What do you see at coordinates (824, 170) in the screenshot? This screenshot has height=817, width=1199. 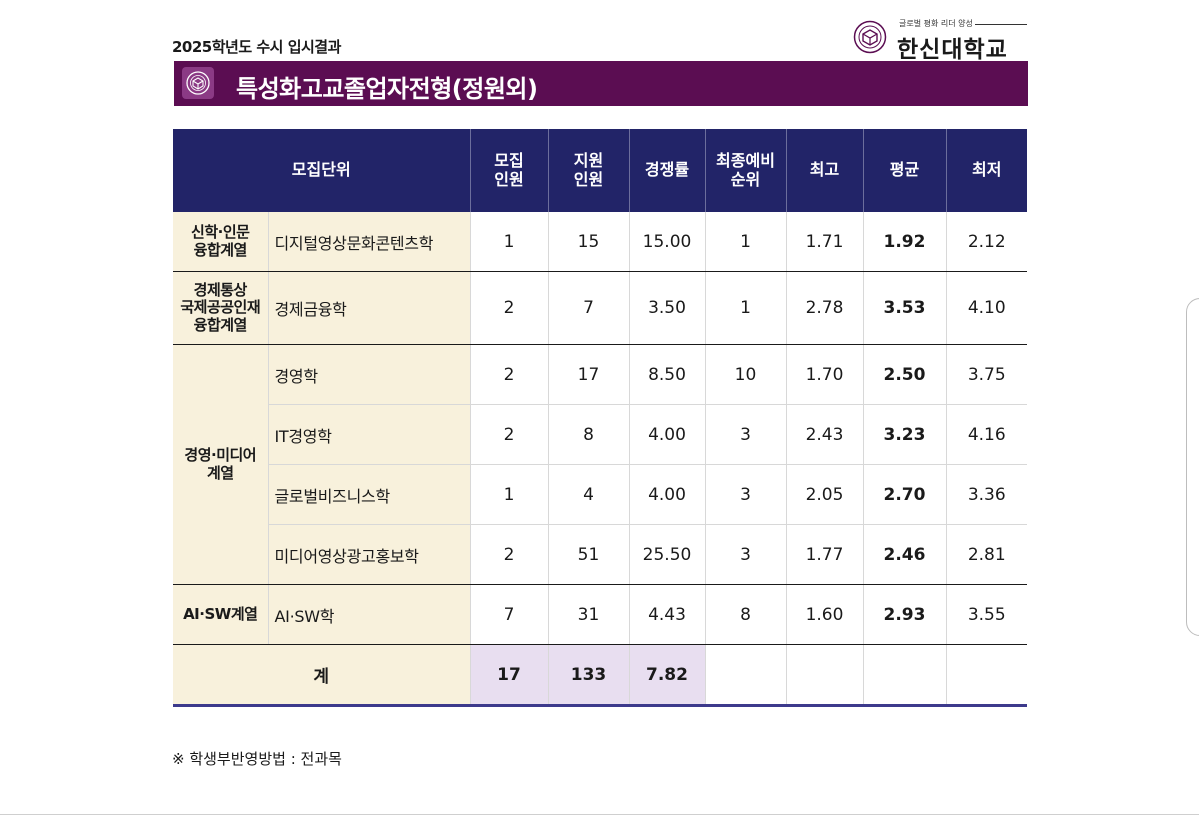 I see `col-header-max: 최고` at bounding box center [824, 170].